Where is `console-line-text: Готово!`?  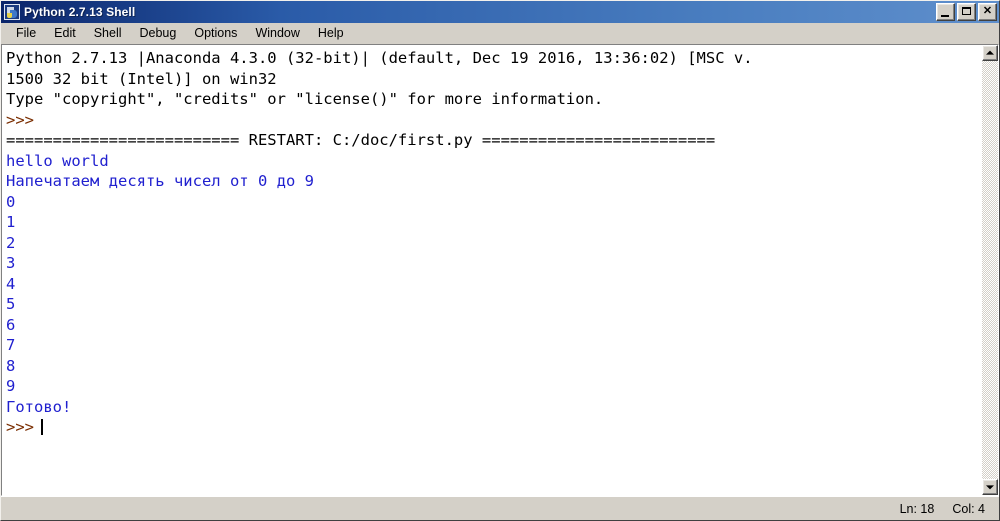
console-line-text: Готово! is located at coordinates (39, 406).